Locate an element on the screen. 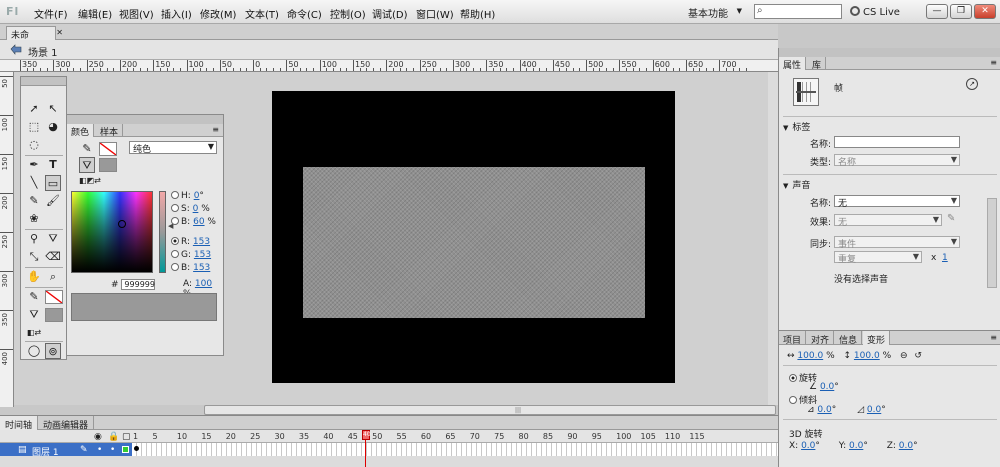 Image resolution: width=1000 pixels, height=467 pixels. selection-tool-icon: ➚ is located at coordinates (34, 109).